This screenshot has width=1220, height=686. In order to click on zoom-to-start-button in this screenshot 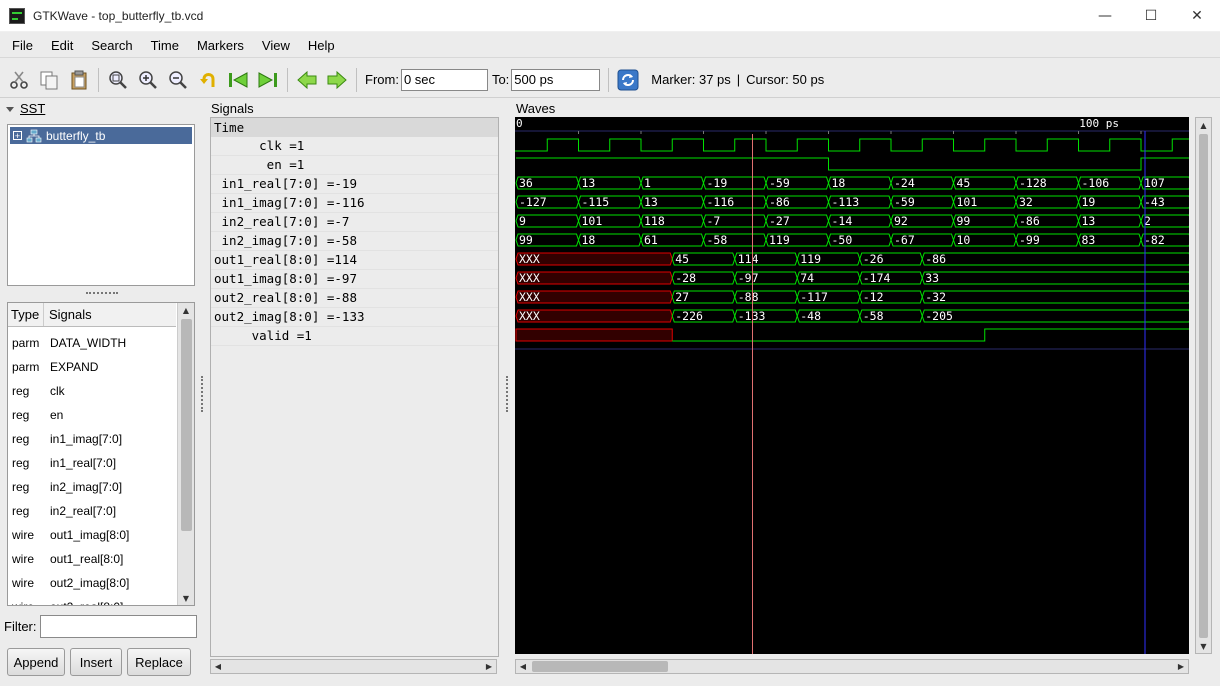, I will do `click(238, 80)`.